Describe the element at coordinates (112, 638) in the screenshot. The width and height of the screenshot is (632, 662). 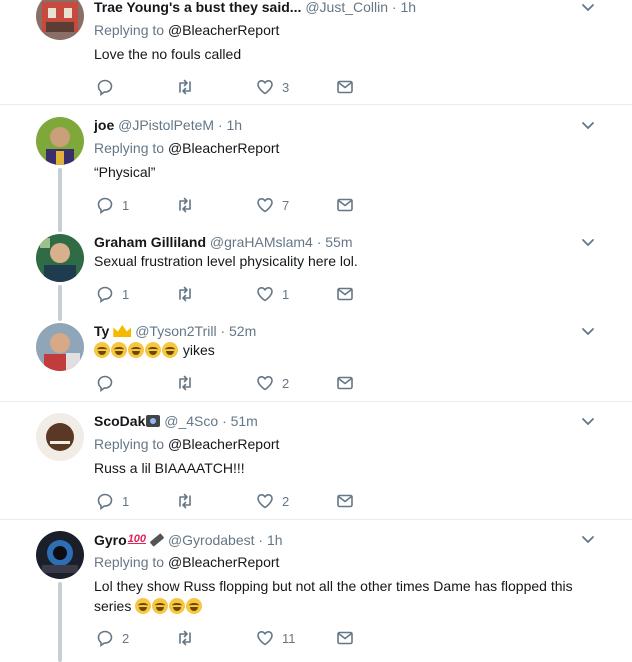
I see `reply-button: 2` at that location.